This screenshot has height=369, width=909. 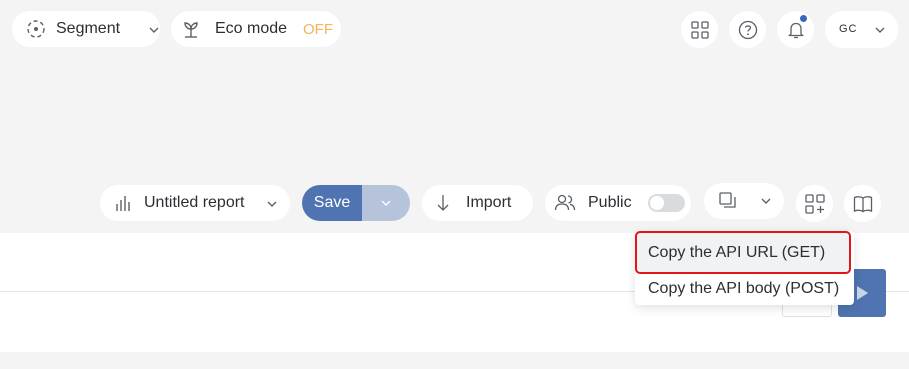 I want to click on bottom-strip, so click(x=454, y=360).